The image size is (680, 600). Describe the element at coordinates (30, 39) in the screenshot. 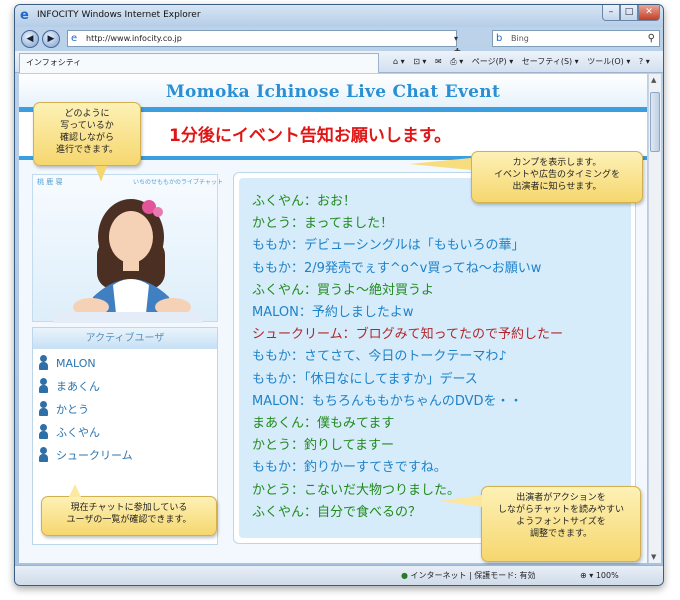

I see `back-button: ◀` at that location.